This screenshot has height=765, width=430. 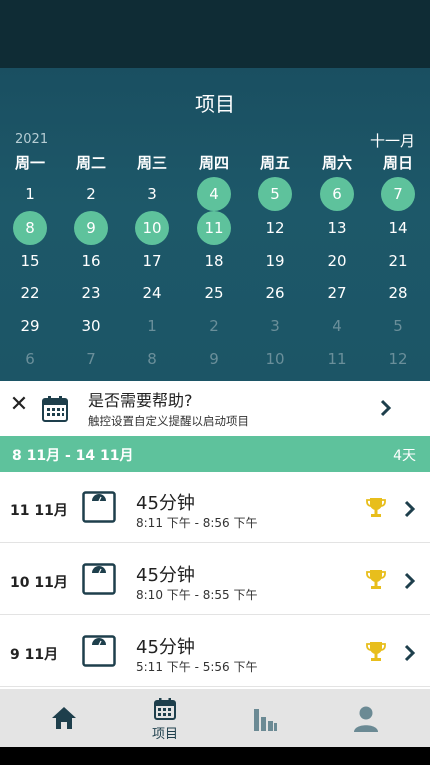 What do you see at coordinates (275, 261) in the screenshot?
I see `calendar-day: 19` at bounding box center [275, 261].